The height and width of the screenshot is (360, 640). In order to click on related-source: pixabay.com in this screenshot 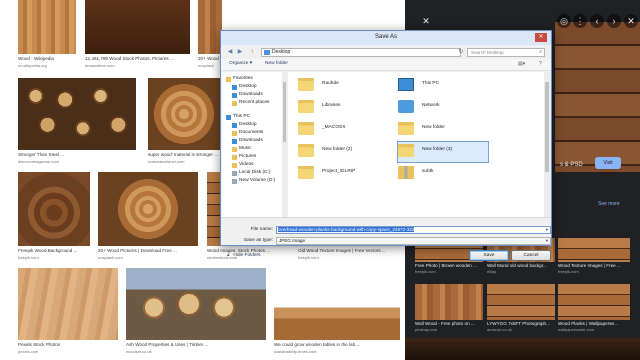, I will do `click(426, 329)`.